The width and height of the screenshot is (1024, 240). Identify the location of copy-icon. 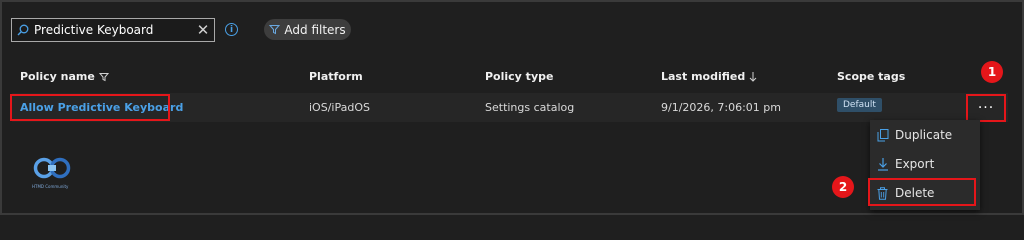
(882, 135).